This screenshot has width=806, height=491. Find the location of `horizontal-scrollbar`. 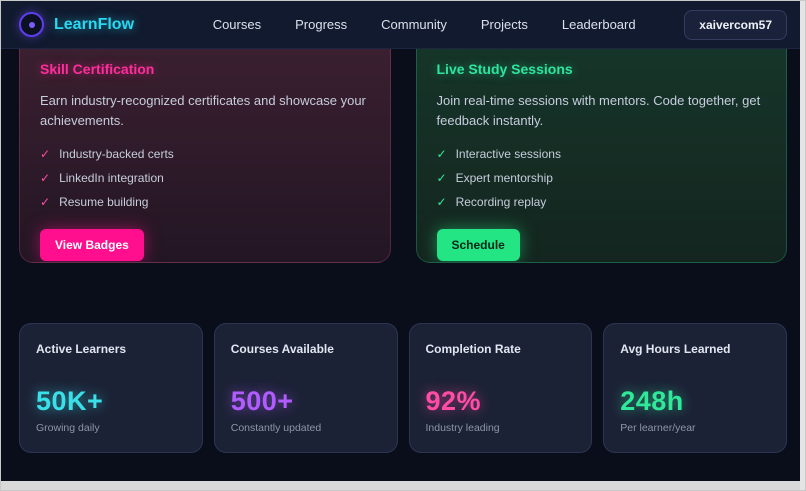

horizontal-scrollbar is located at coordinates (403, 485).